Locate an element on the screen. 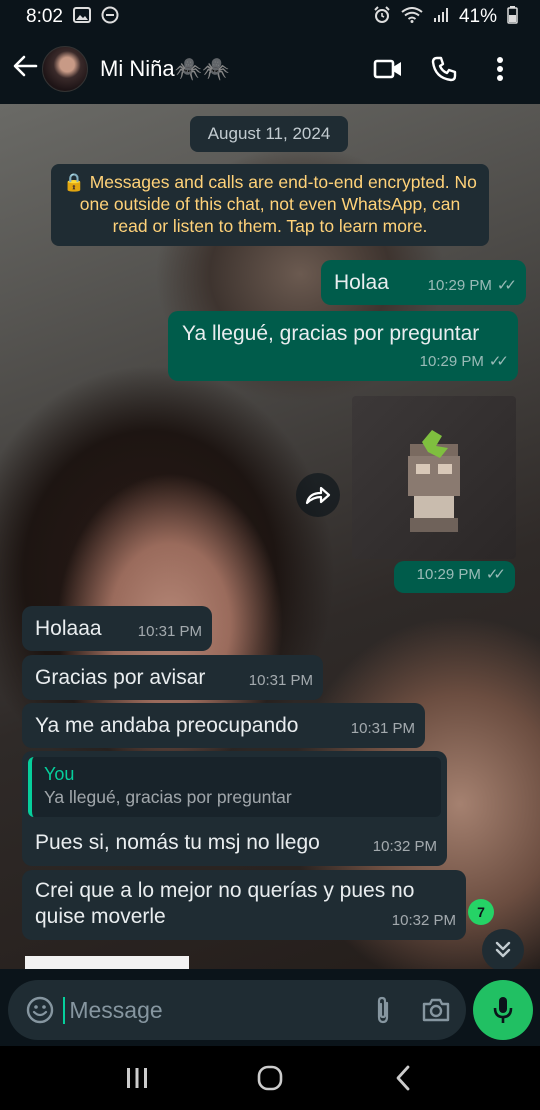 This screenshot has width=540, height=1110. wifi-icon is located at coordinates (412, 17).